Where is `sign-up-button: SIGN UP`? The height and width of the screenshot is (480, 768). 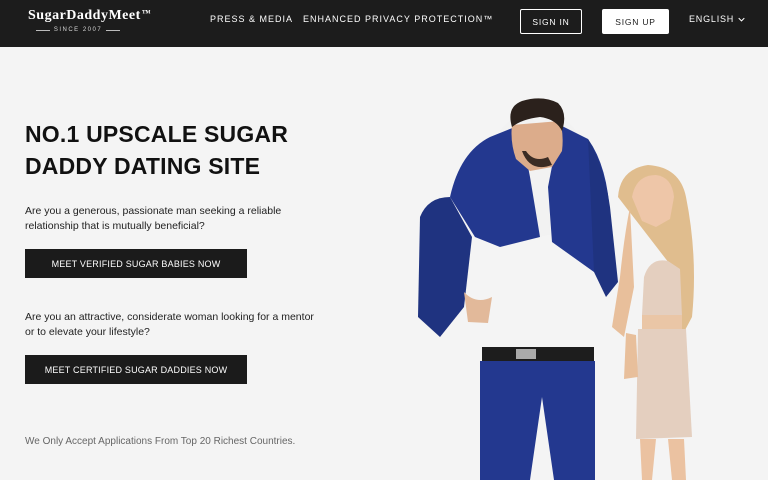 sign-up-button: SIGN UP is located at coordinates (635, 21).